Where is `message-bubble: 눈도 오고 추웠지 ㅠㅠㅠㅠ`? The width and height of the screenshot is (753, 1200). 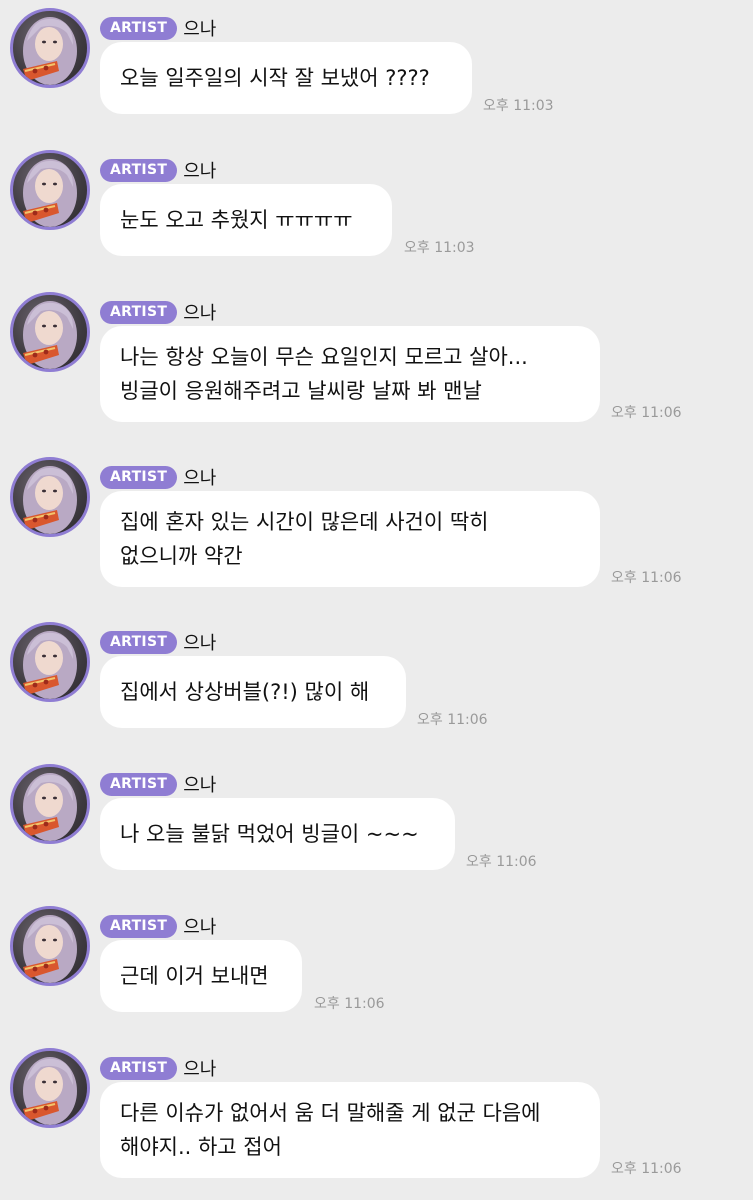
message-bubble: 눈도 오고 추웠지 ㅠㅠㅠㅠ is located at coordinates (246, 220).